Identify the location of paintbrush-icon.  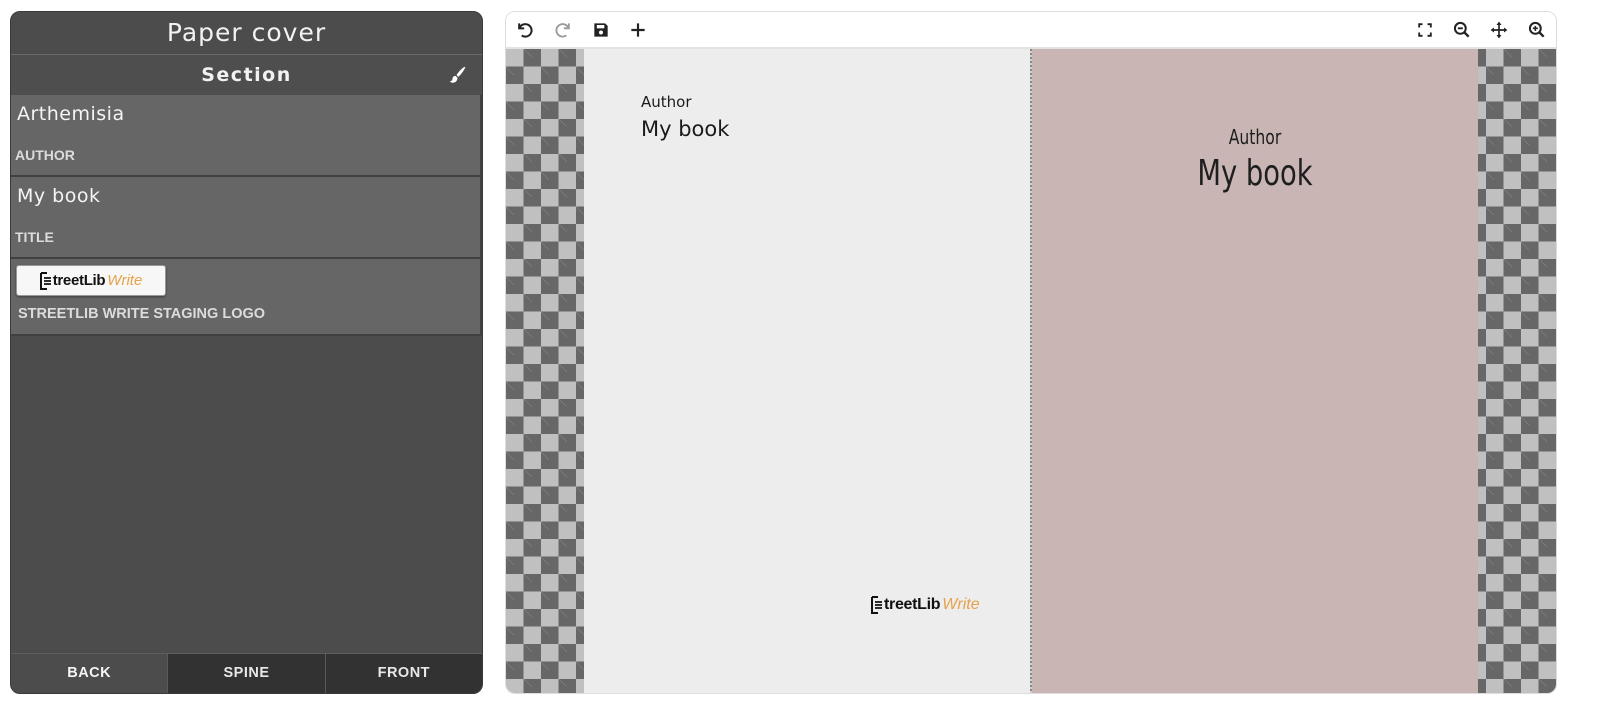
(457, 75).